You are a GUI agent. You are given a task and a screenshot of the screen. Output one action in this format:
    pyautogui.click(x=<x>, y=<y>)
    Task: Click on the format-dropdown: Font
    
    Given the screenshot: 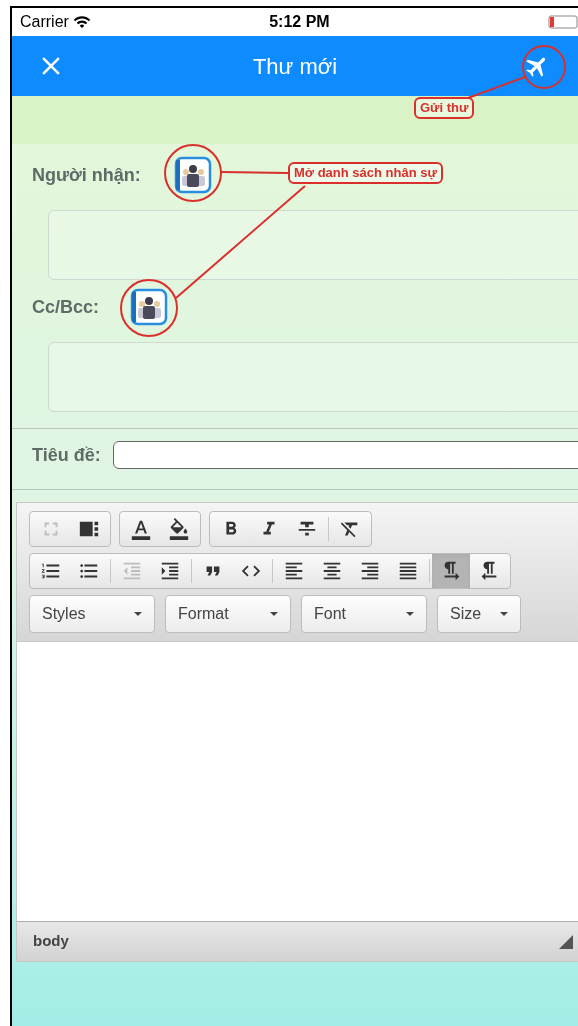 What is the action you would take?
    pyautogui.click(x=364, y=614)
    